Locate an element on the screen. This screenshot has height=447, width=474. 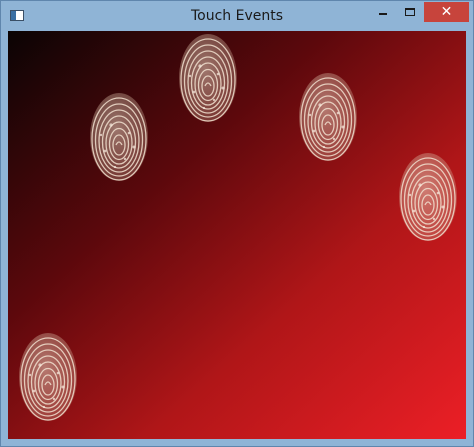
close-button: ✕ is located at coordinates (446, 12).